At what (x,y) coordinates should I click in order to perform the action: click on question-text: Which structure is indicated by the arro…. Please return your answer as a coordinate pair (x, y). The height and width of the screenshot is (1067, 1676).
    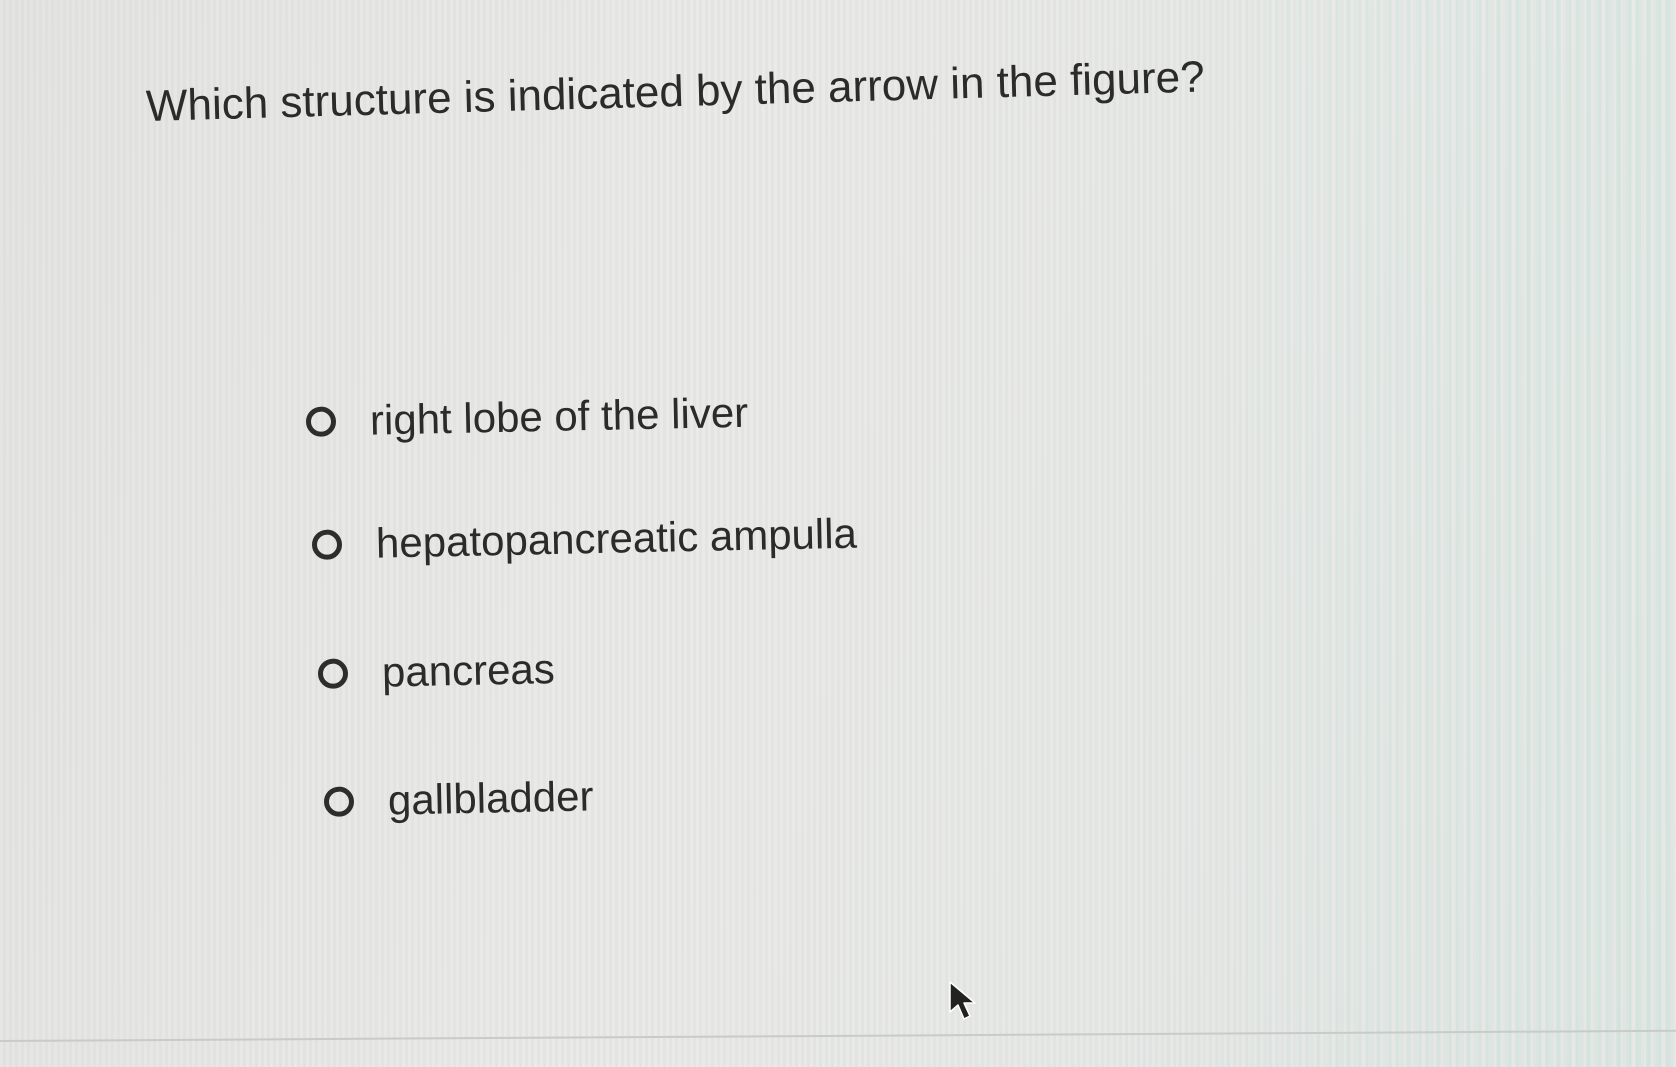
    Looking at the image, I should click on (675, 91).